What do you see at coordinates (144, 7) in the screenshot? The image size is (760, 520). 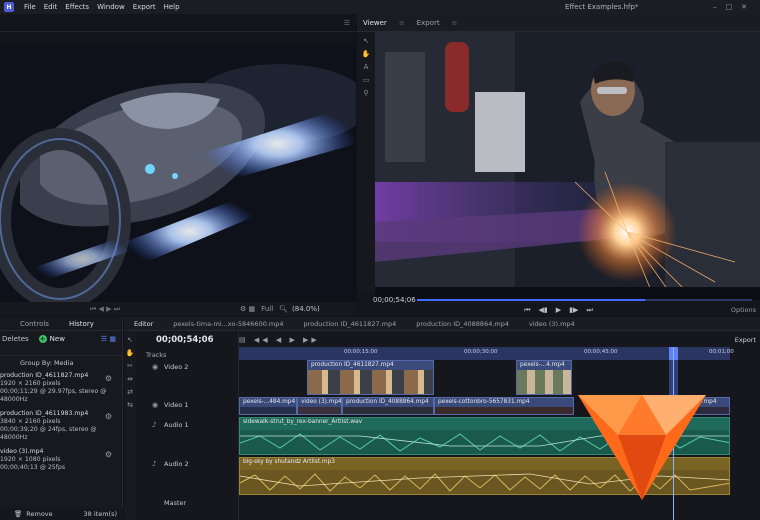 I see `menu-export: Export` at bounding box center [144, 7].